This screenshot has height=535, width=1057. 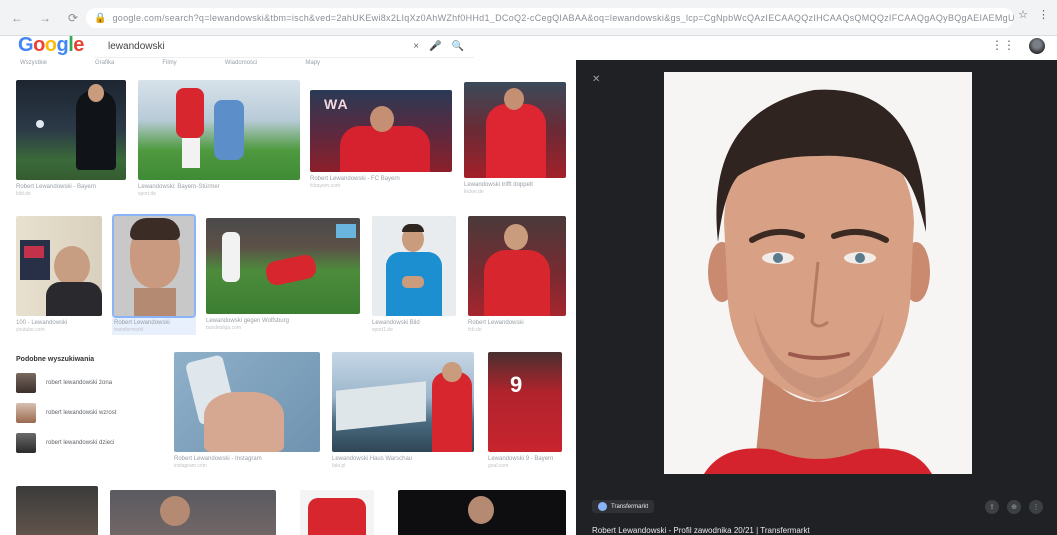 What do you see at coordinates (528, 47) in the screenshot?
I see `google-header: Google × 🎤 🔍 ⋮⋮` at bounding box center [528, 47].